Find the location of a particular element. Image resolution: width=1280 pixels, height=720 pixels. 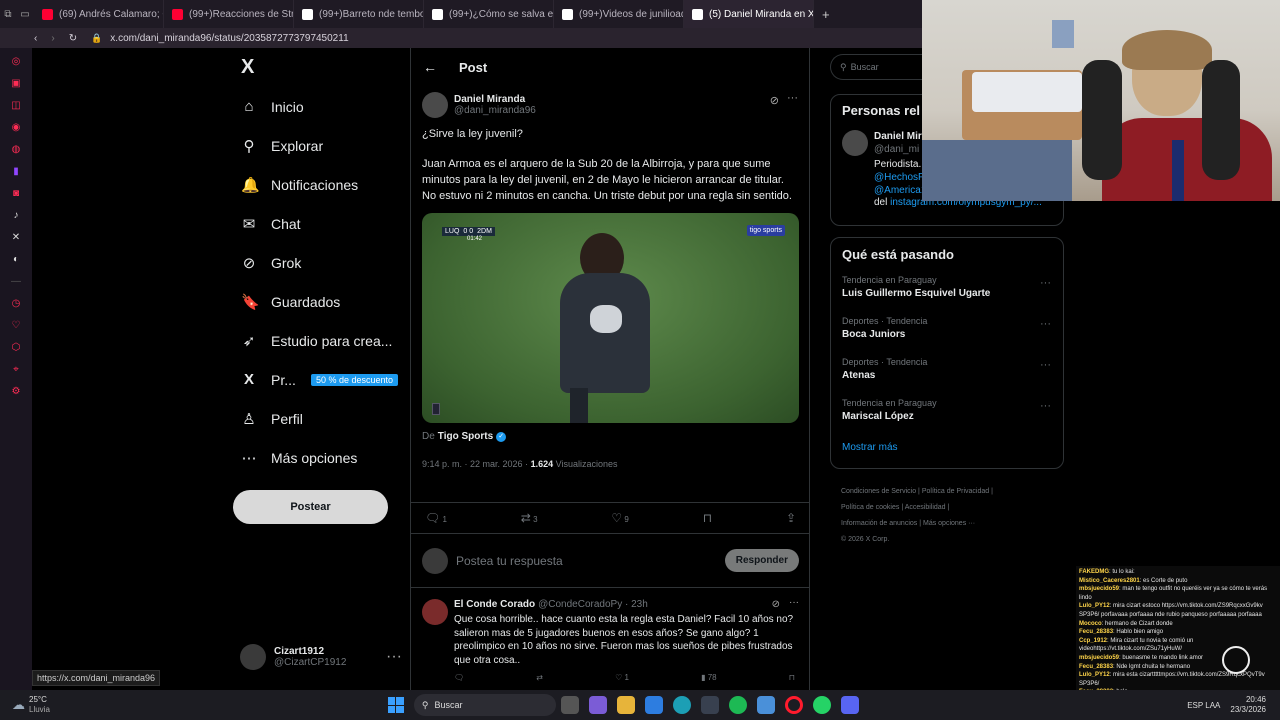

start-icon is located at coordinates (395, 705).